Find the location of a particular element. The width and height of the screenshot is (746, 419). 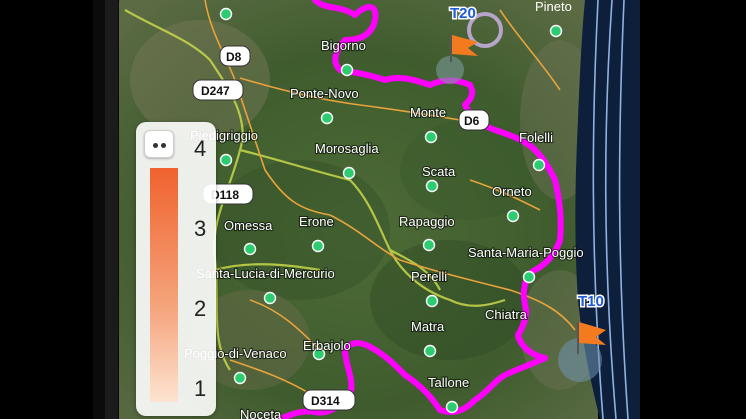

svg-text: D6 is located at coordinates (472, 121).